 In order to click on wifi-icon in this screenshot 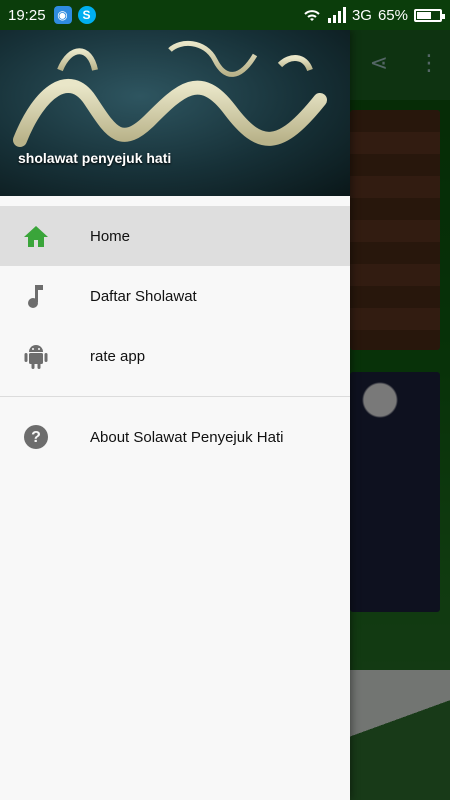, I will do `click(312, 15)`.